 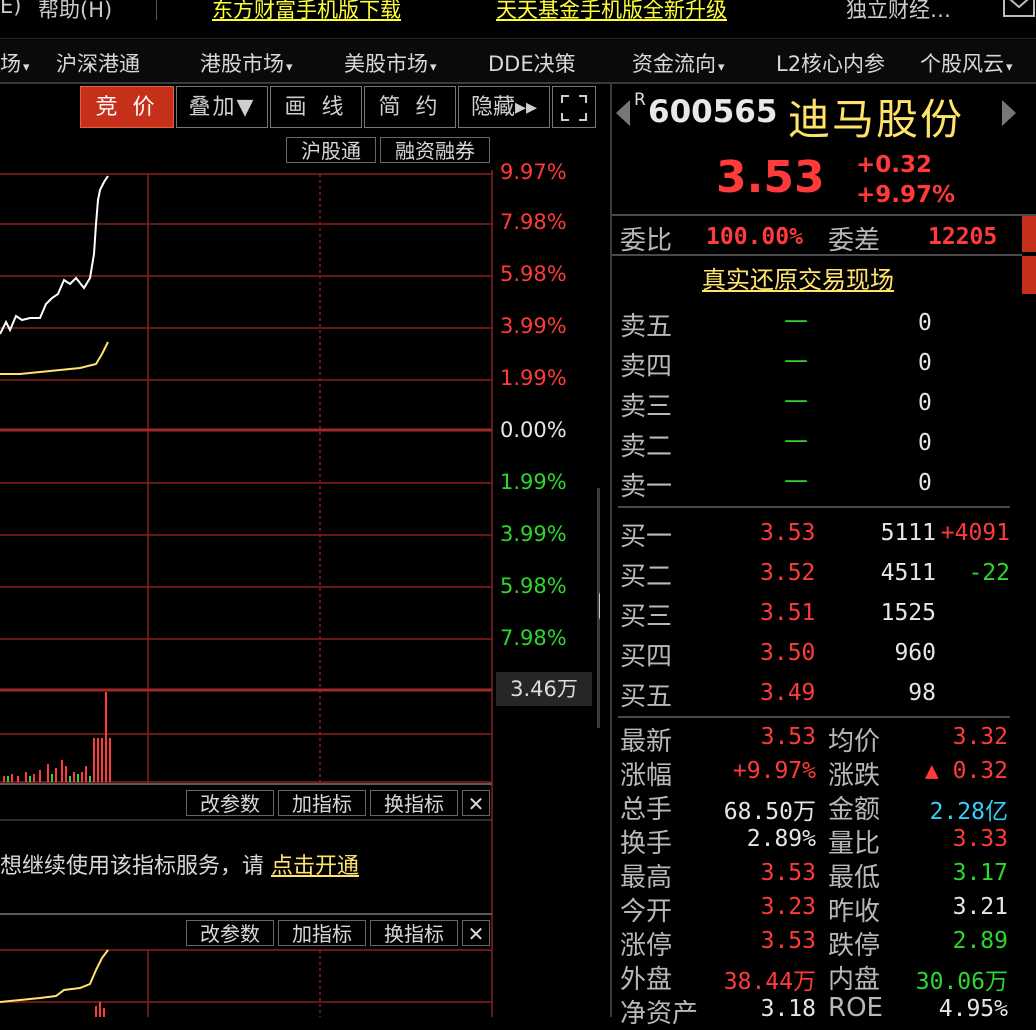 What do you see at coordinates (435, 150) in the screenshot?
I see `margin-trading-tag: 融资融券` at bounding box center [435, 150].